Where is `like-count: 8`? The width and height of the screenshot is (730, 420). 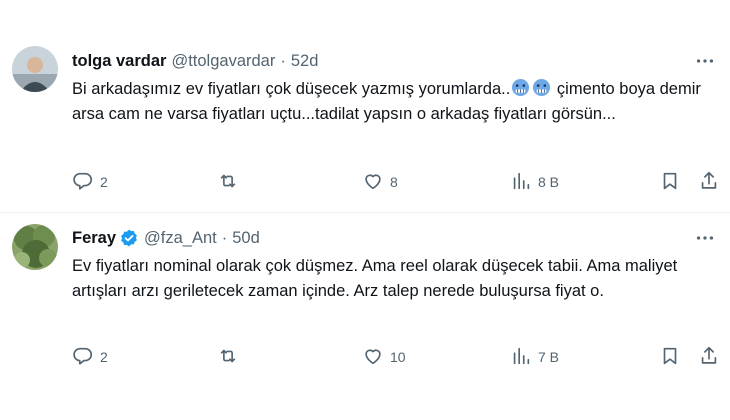 like-count: 8 is located at coordinates (394, 182).